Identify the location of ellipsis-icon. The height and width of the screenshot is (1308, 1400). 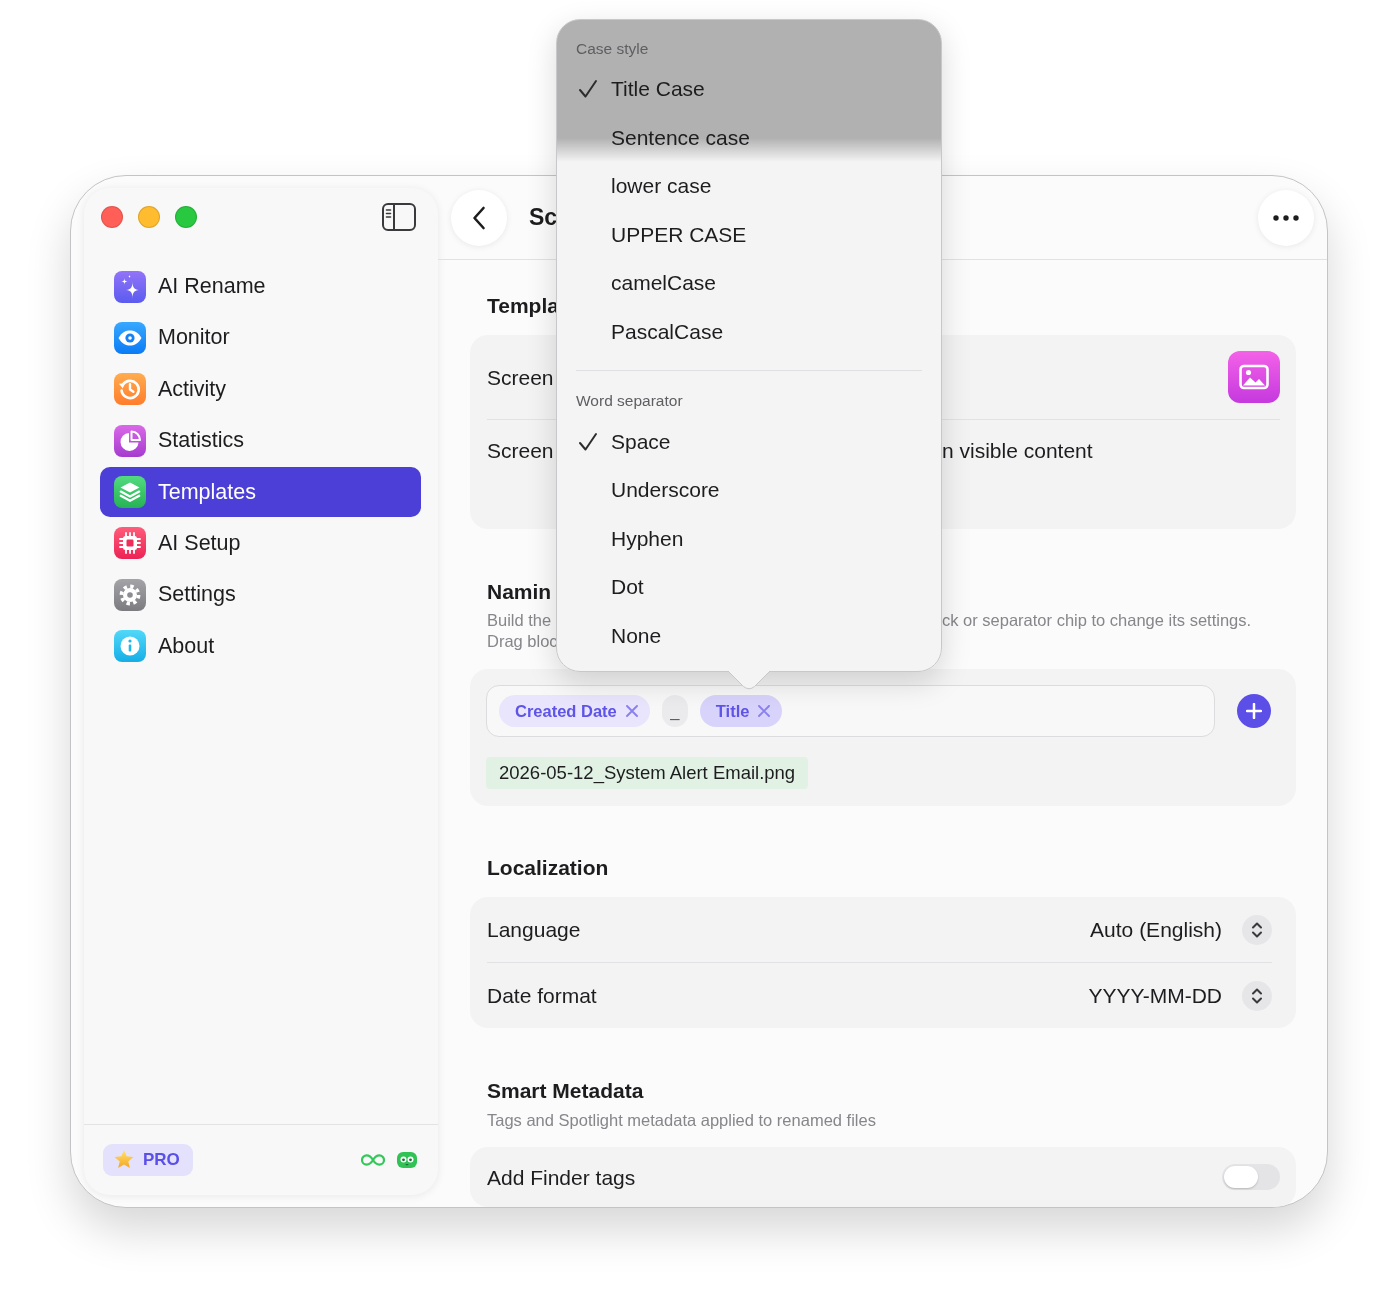
(1286, 217).